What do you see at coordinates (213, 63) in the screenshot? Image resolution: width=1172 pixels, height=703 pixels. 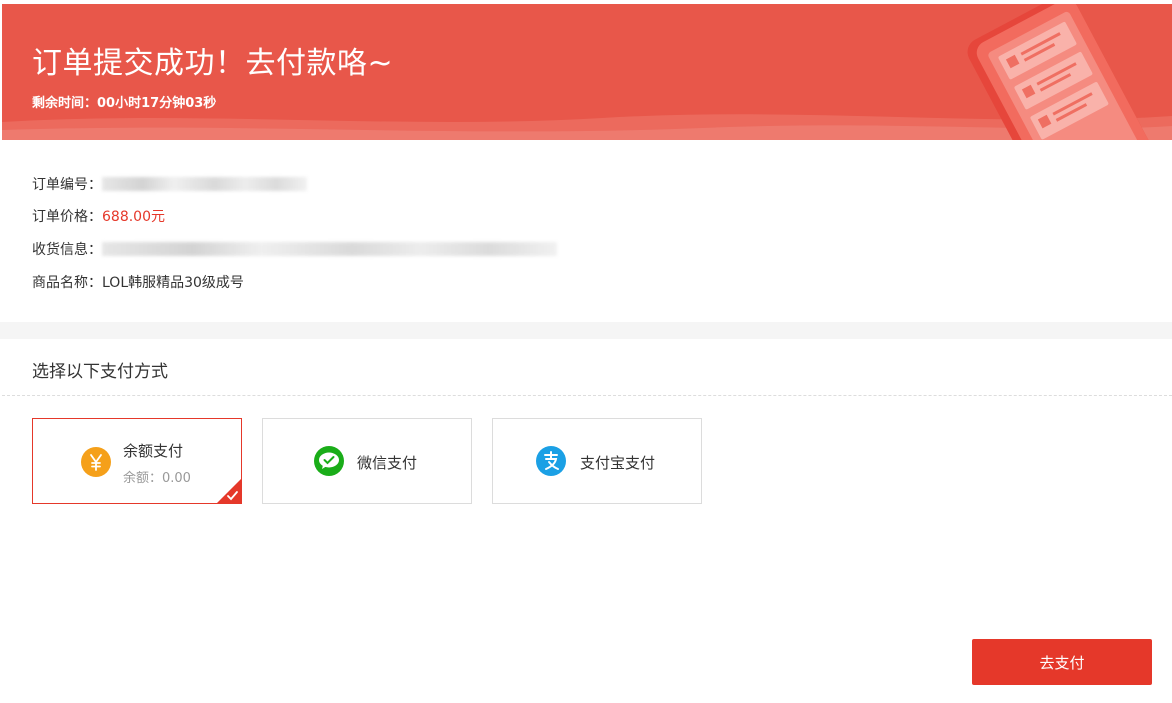 I see `page-title: 订单提交成功！去付款咯~` at bounding box center [213, 63].